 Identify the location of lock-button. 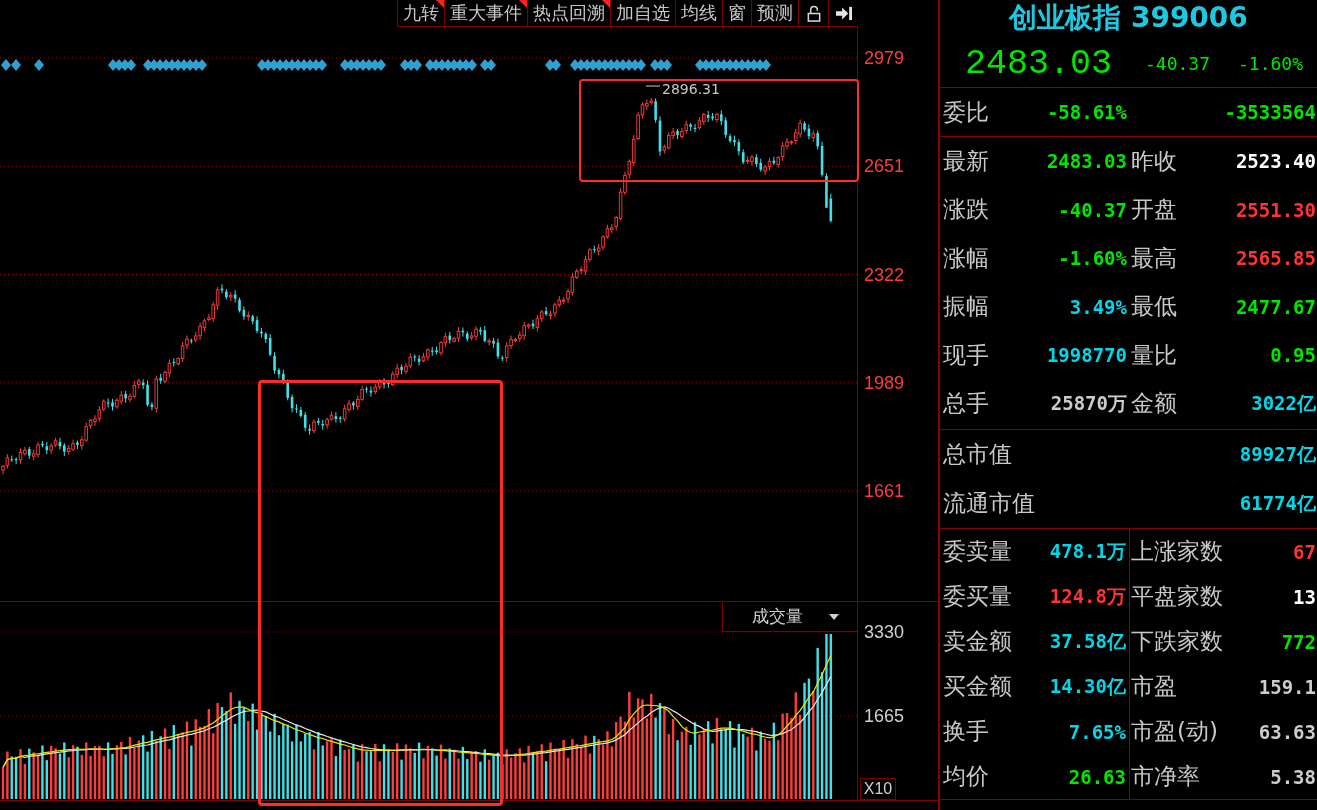
(813, 13).